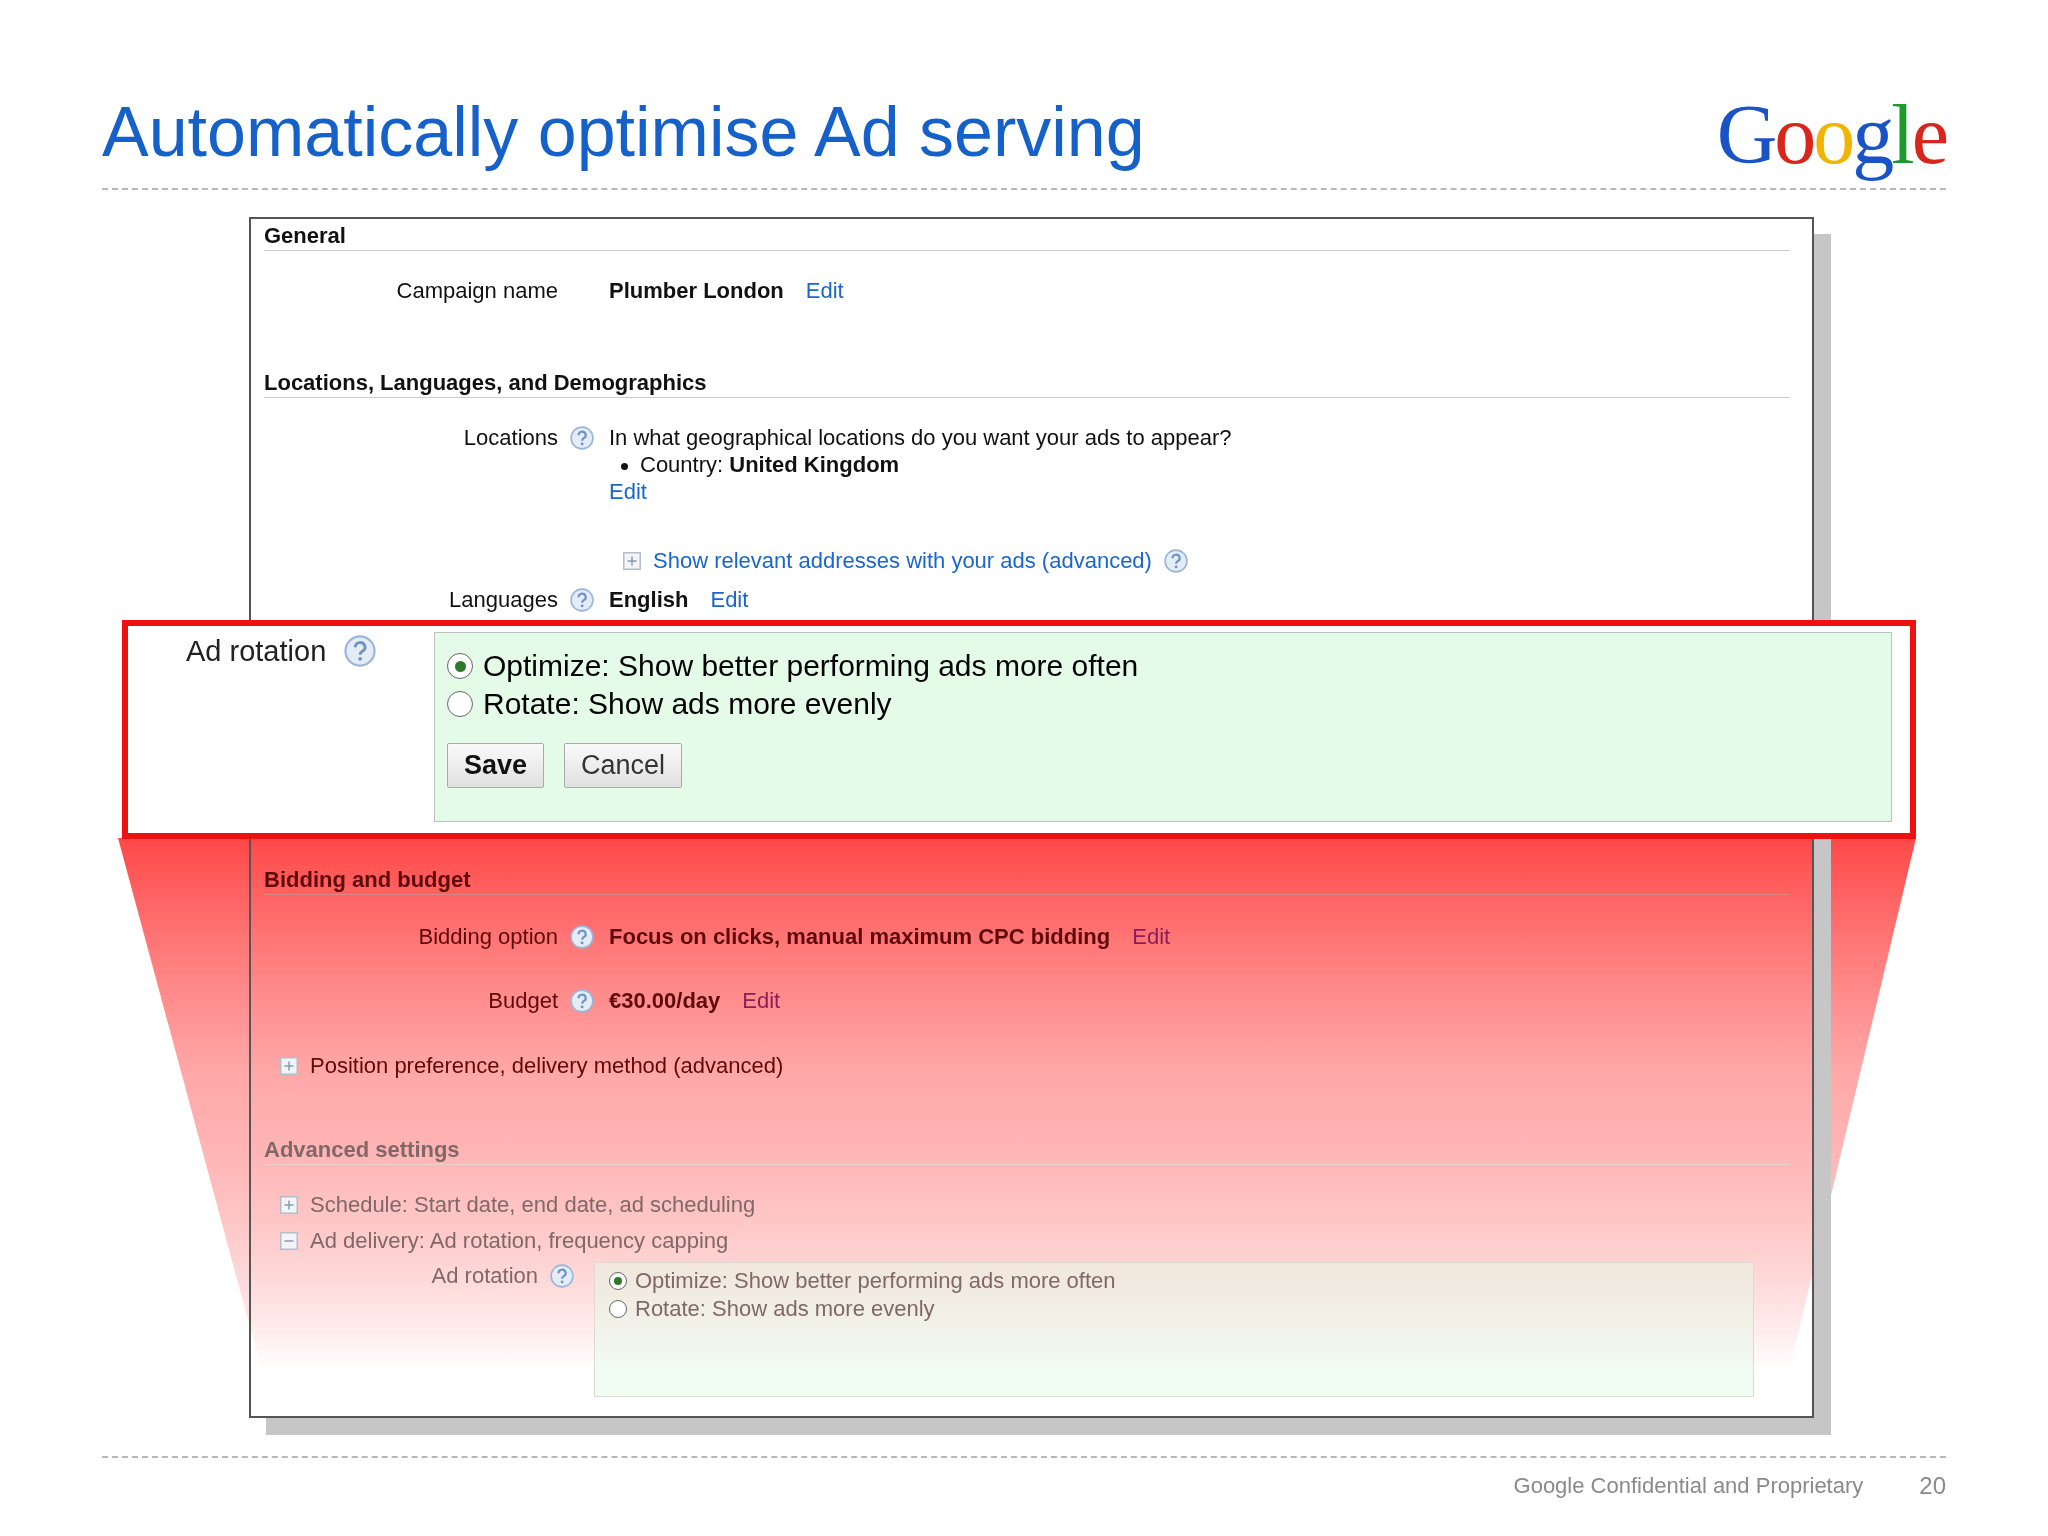 This screenshot has width=2048, height=1536. What do you see at coordinates (533, 1204) in the screenshot?
I see `expand-label: Schedule: Start date, end date, ad scheduling` at bounding box center [533, 1204].